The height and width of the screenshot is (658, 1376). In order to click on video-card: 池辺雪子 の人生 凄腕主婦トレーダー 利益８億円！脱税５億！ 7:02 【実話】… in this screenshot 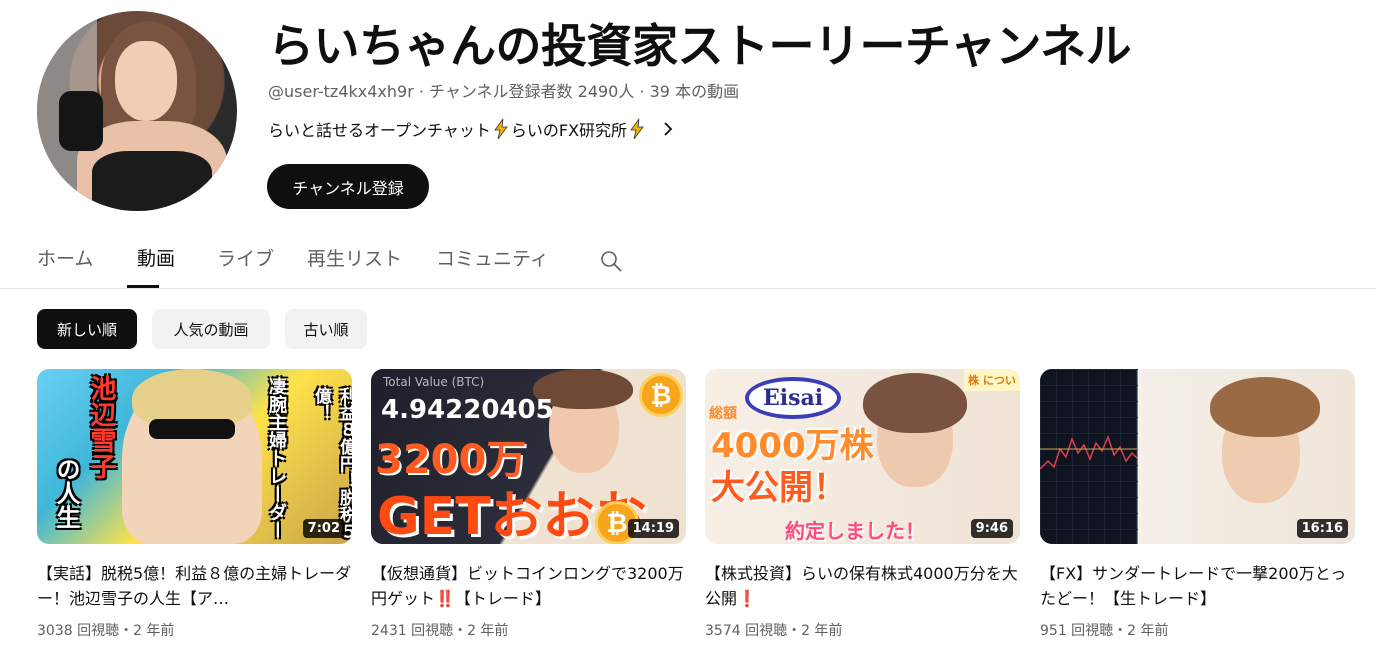, I will do `click(194, 504)`.